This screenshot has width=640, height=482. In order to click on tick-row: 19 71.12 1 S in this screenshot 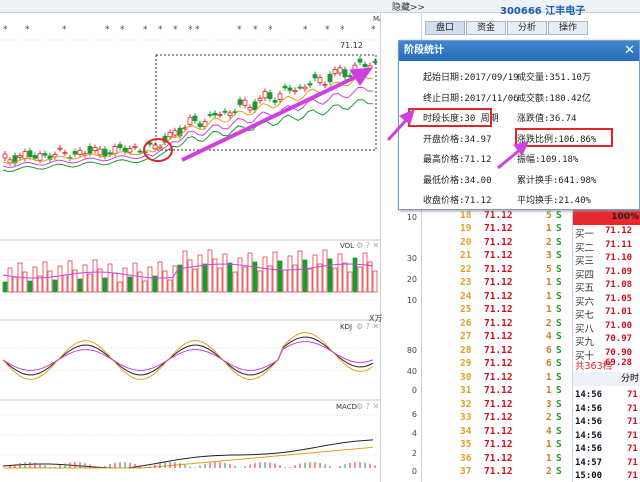, I will do `click(497, 229)`.